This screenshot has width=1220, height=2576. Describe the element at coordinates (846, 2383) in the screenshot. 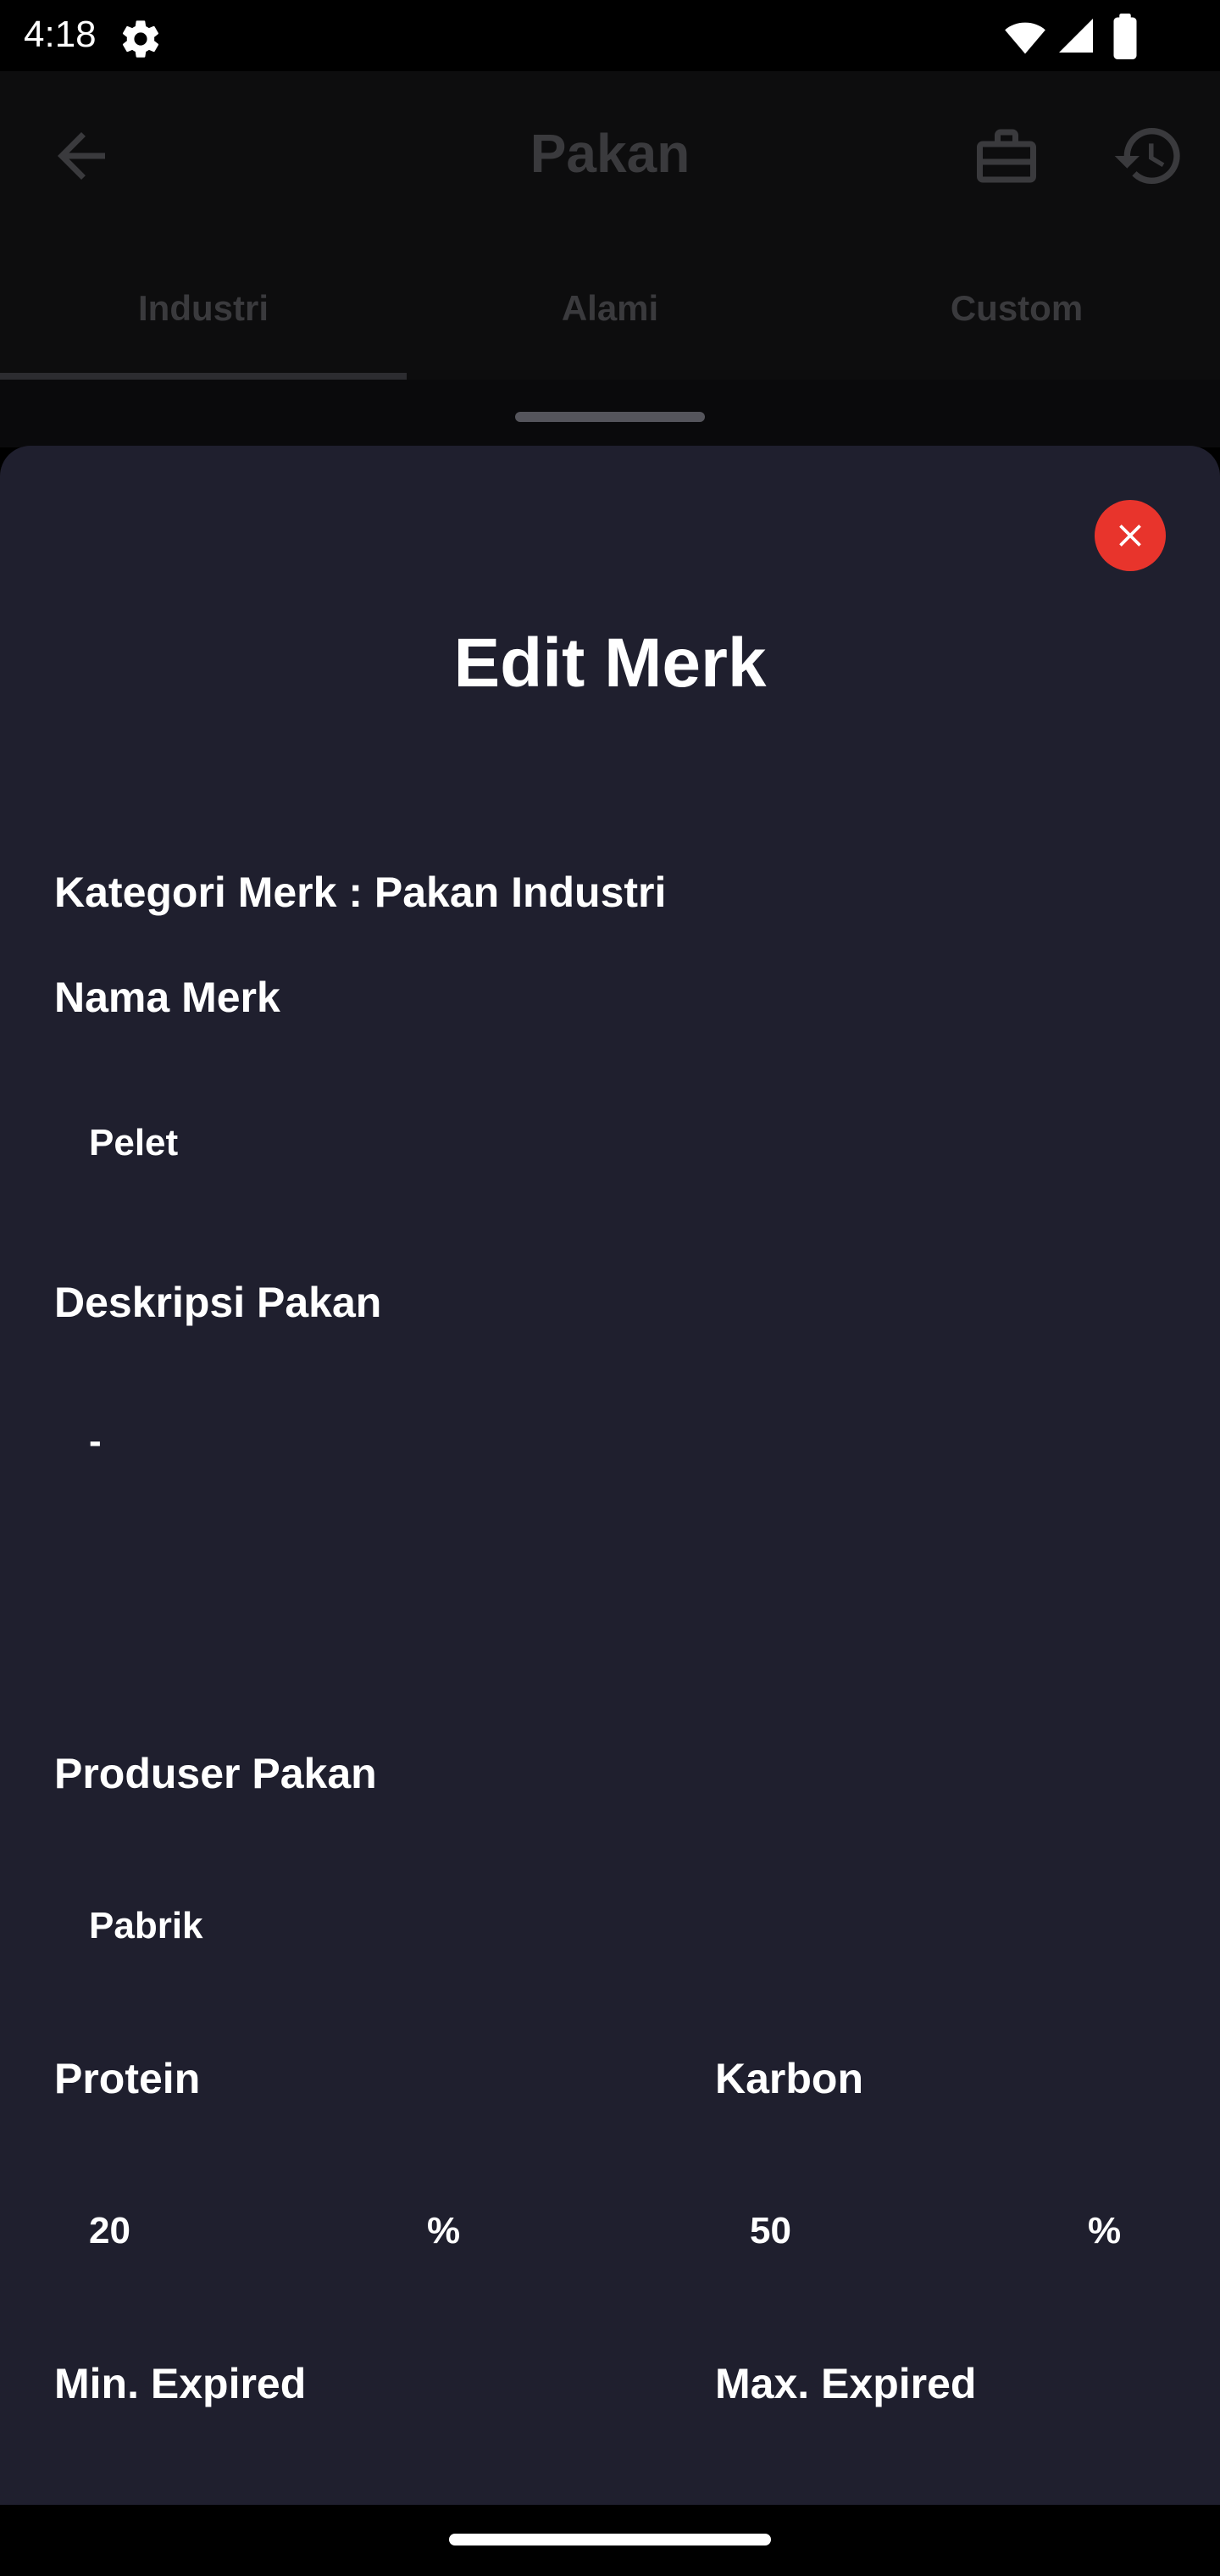

I see `max-expired-label: Max. Expired` at that location.